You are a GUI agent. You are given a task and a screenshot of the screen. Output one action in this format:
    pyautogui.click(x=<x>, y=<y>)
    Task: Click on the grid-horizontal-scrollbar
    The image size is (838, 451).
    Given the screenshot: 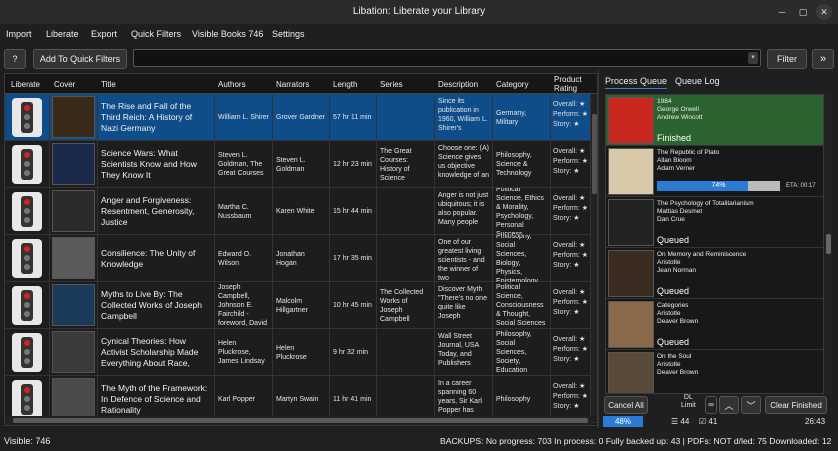 What is the action you would take?
    pyautogui.click(x=298, y=420)
    